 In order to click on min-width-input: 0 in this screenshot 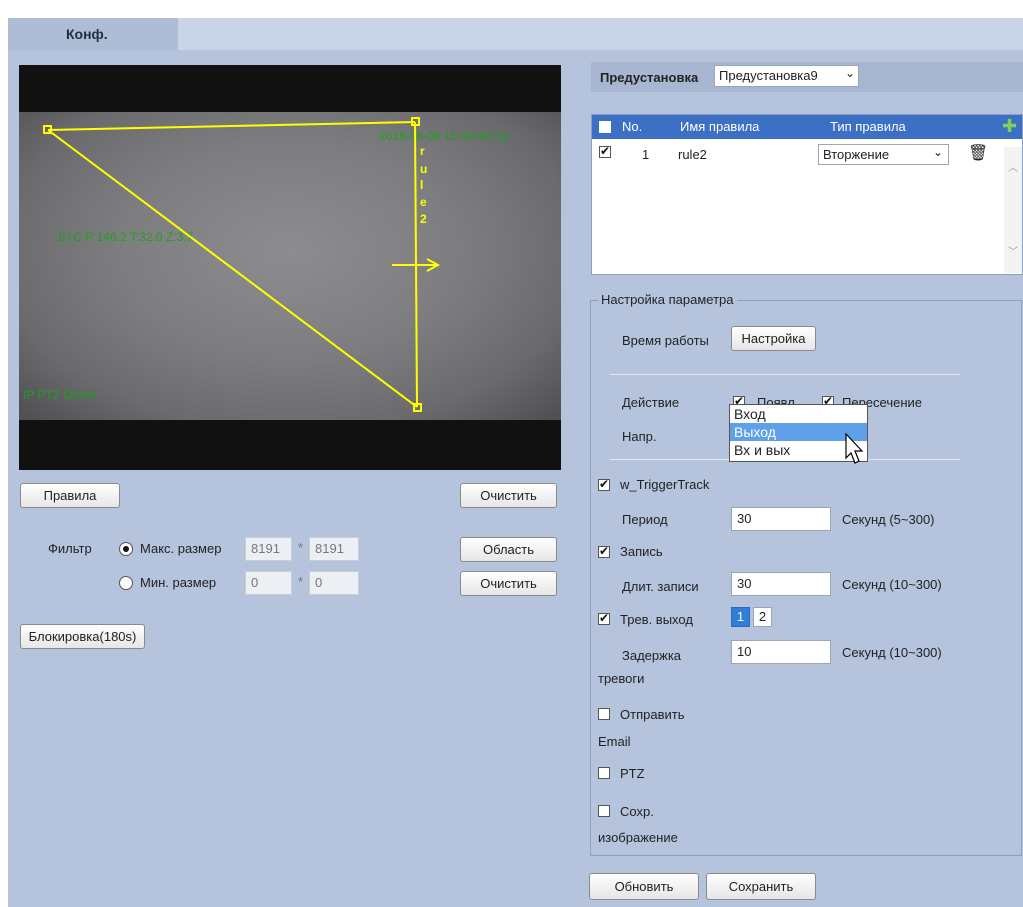, I will do `click(268, 583)`.